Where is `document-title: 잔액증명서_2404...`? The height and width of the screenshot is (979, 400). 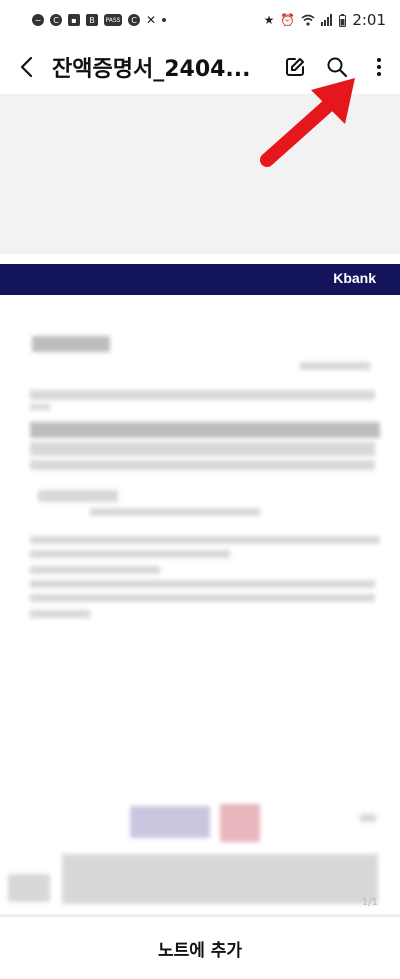 document-title: 잔액증명서_2404... is located at coordinates (151, 69).